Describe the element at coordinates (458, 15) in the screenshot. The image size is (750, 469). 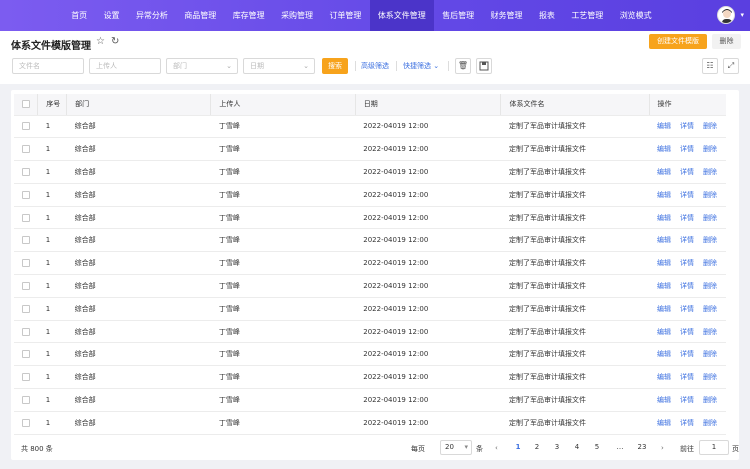
I see `nav-item: 售后管理` at that location.